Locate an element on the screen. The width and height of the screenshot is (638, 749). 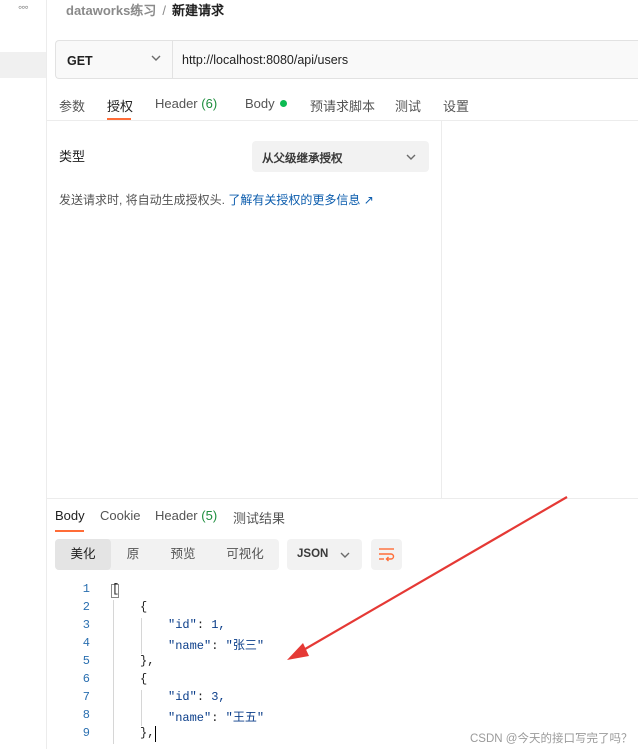
body-indicator-dot-icon is located at coordinates (283, 103).